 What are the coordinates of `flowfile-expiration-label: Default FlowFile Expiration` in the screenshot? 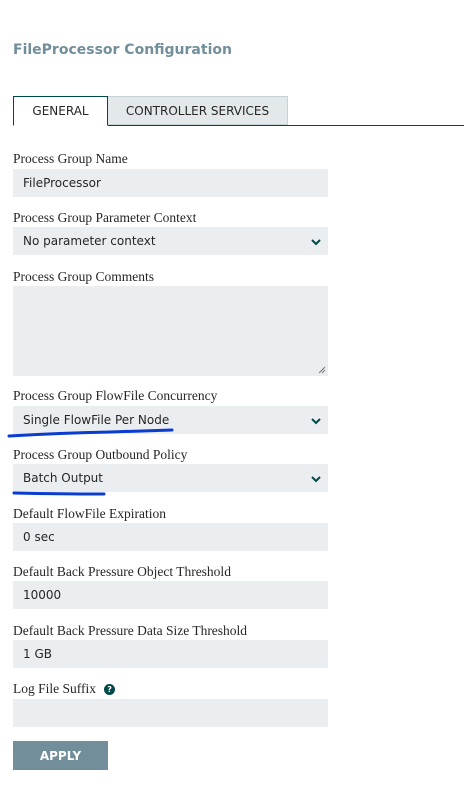 It's located at (89, 513).